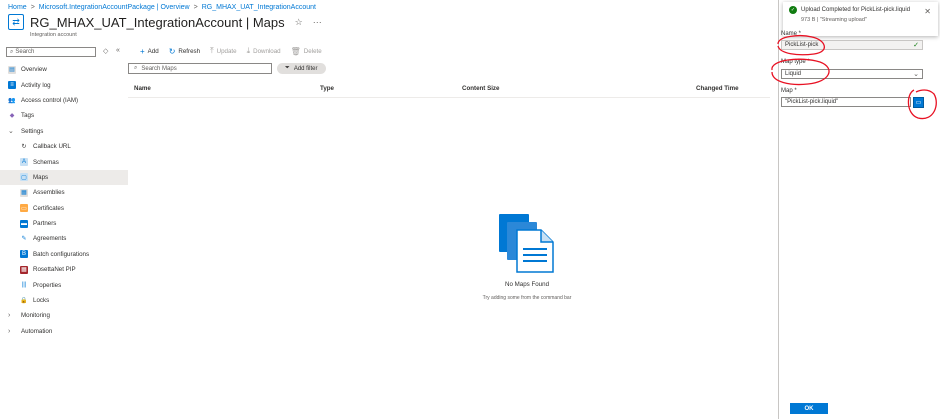 Image resolution: width=940 pixels, height=419 pixels. Describe the element at coordinates (809, 408) in the screenshot. I see `ok-button: OK` at that location.